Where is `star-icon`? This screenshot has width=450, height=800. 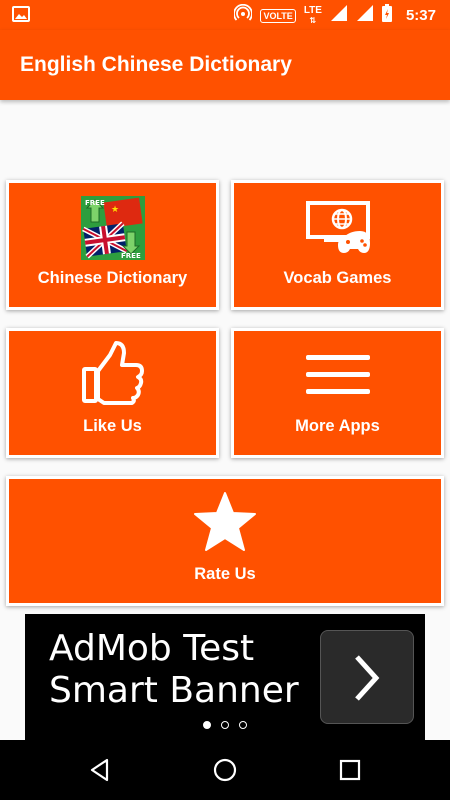
star-icon is located at coordinates (225, 525).